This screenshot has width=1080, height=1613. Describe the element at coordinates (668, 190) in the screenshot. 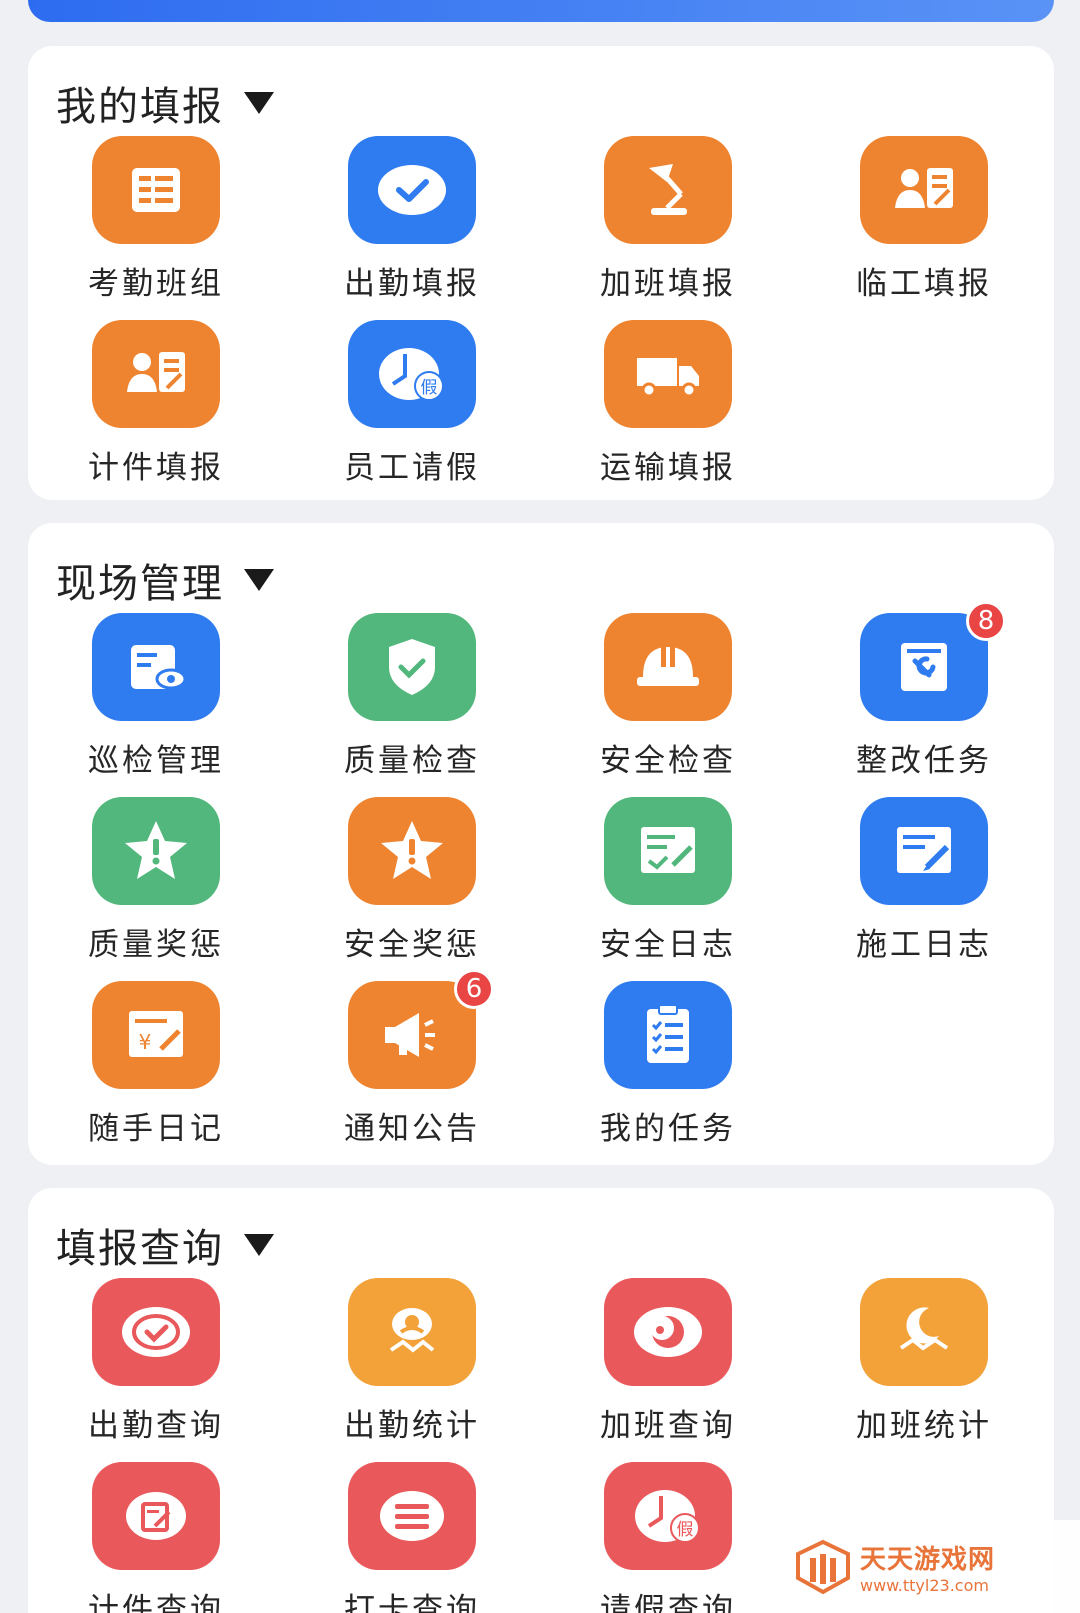

I see `desk-lamp-icon` at that location.